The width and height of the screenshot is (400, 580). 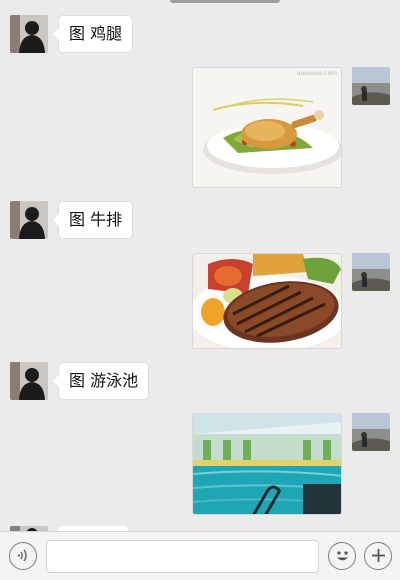 I want to click on message-bubble-steak: 图 牛排, so click(x=93, y=220).